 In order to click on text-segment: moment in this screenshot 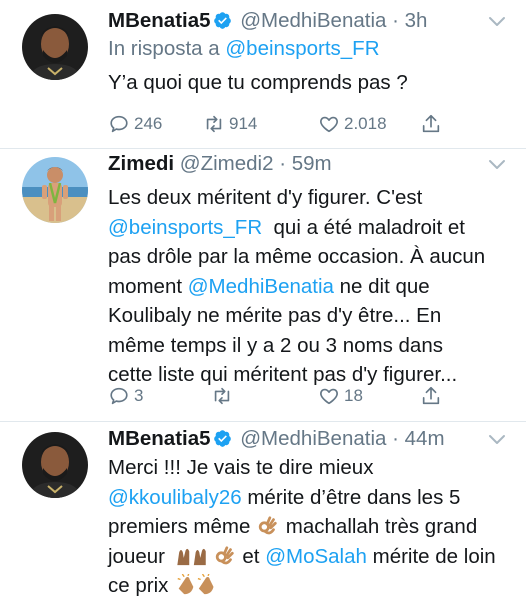, I will do `click(148, 286)`.